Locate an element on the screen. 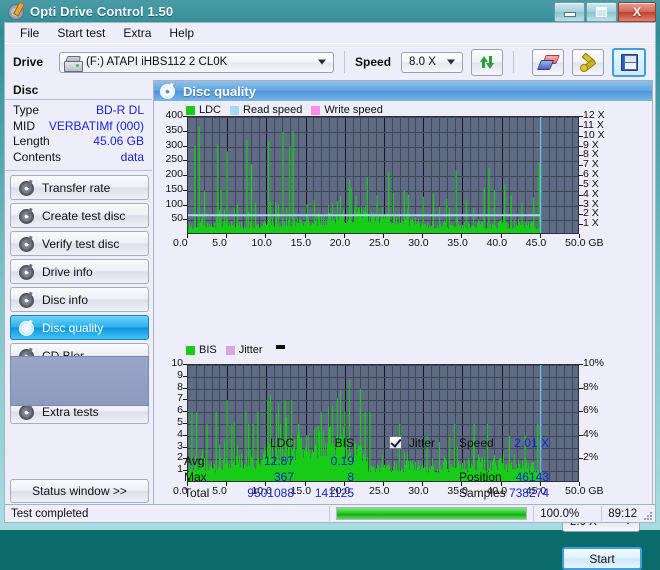 Image resolution: width=660 pixels, height=570 pixels. erase-button is located at coordinates (548, 62).